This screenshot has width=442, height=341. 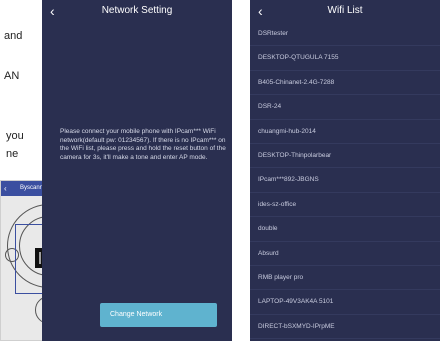 I want to click on wifi-list-item: DSR-24, so click(x=345, y=107).